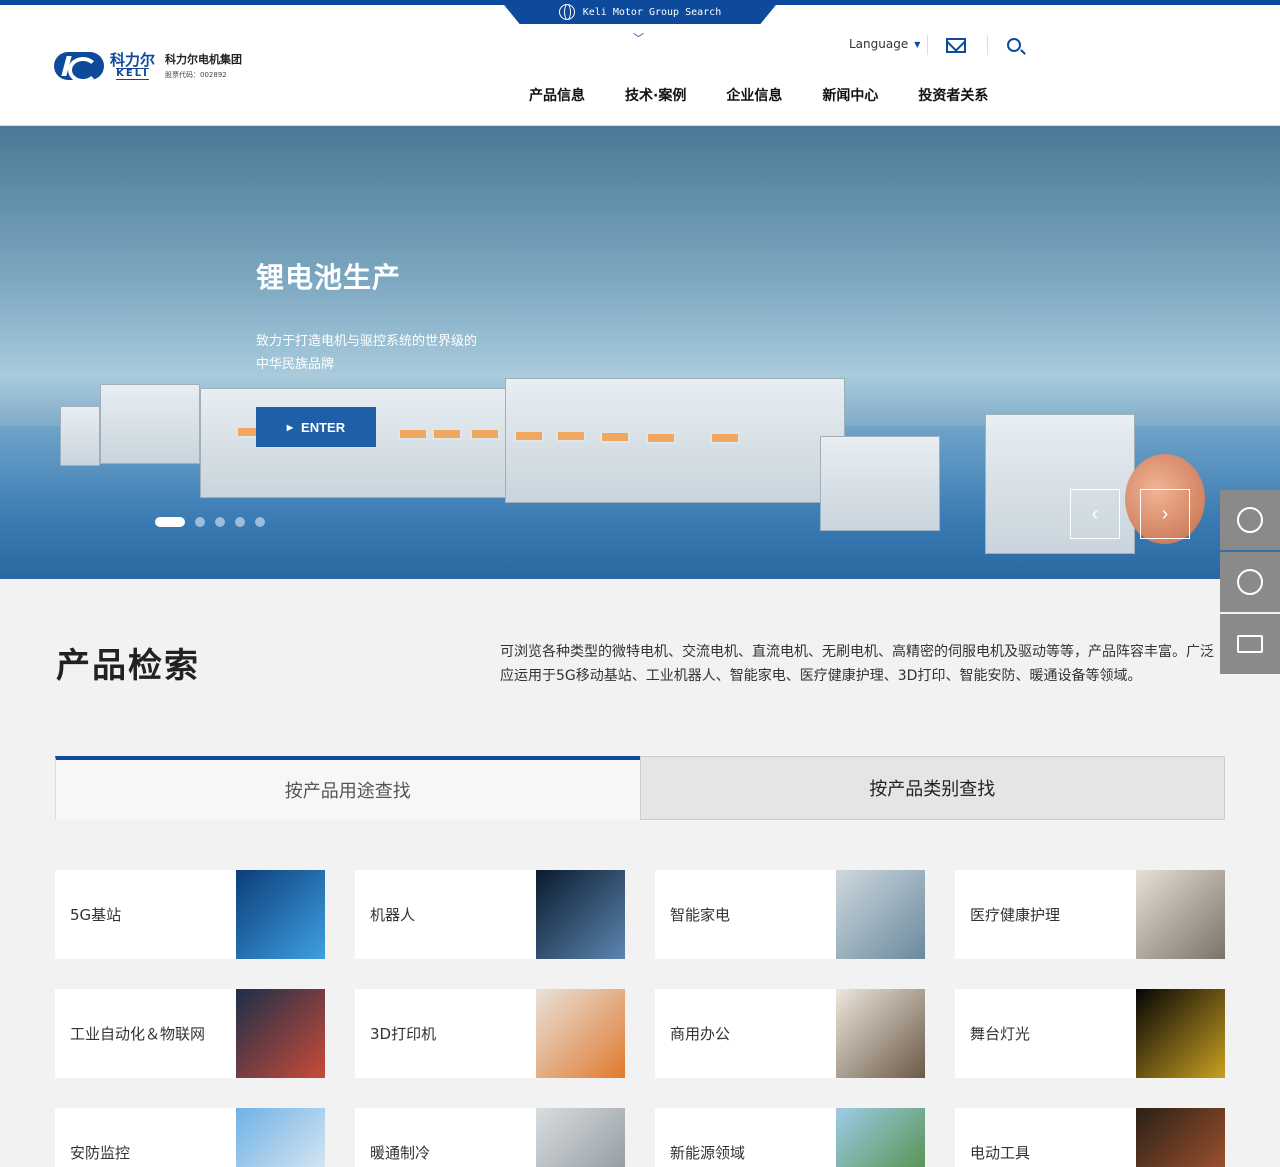 The image size is (1280, 1167). I want to click on category-card: 安防监控, so click(190, 1137).